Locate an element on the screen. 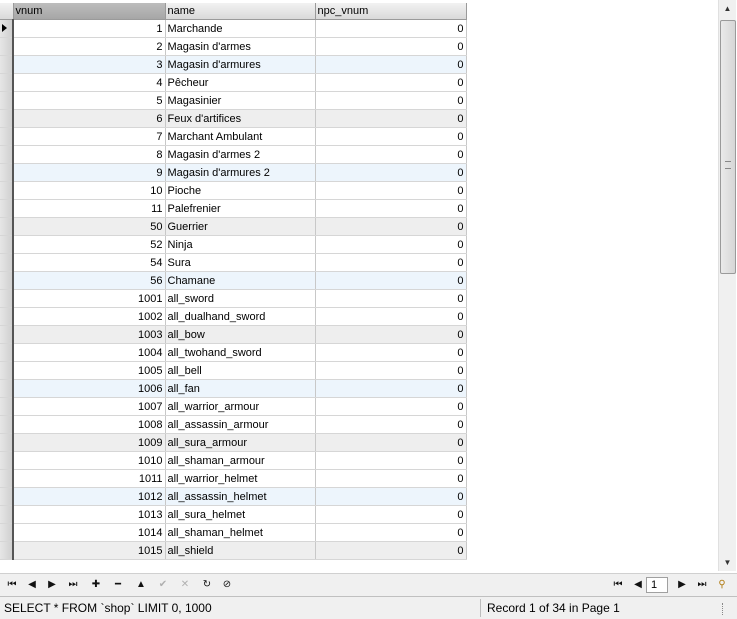 The width and height of the screenshot is (737, 619). cell-name: all_warrior_armour is located at coordinates (240, 406).